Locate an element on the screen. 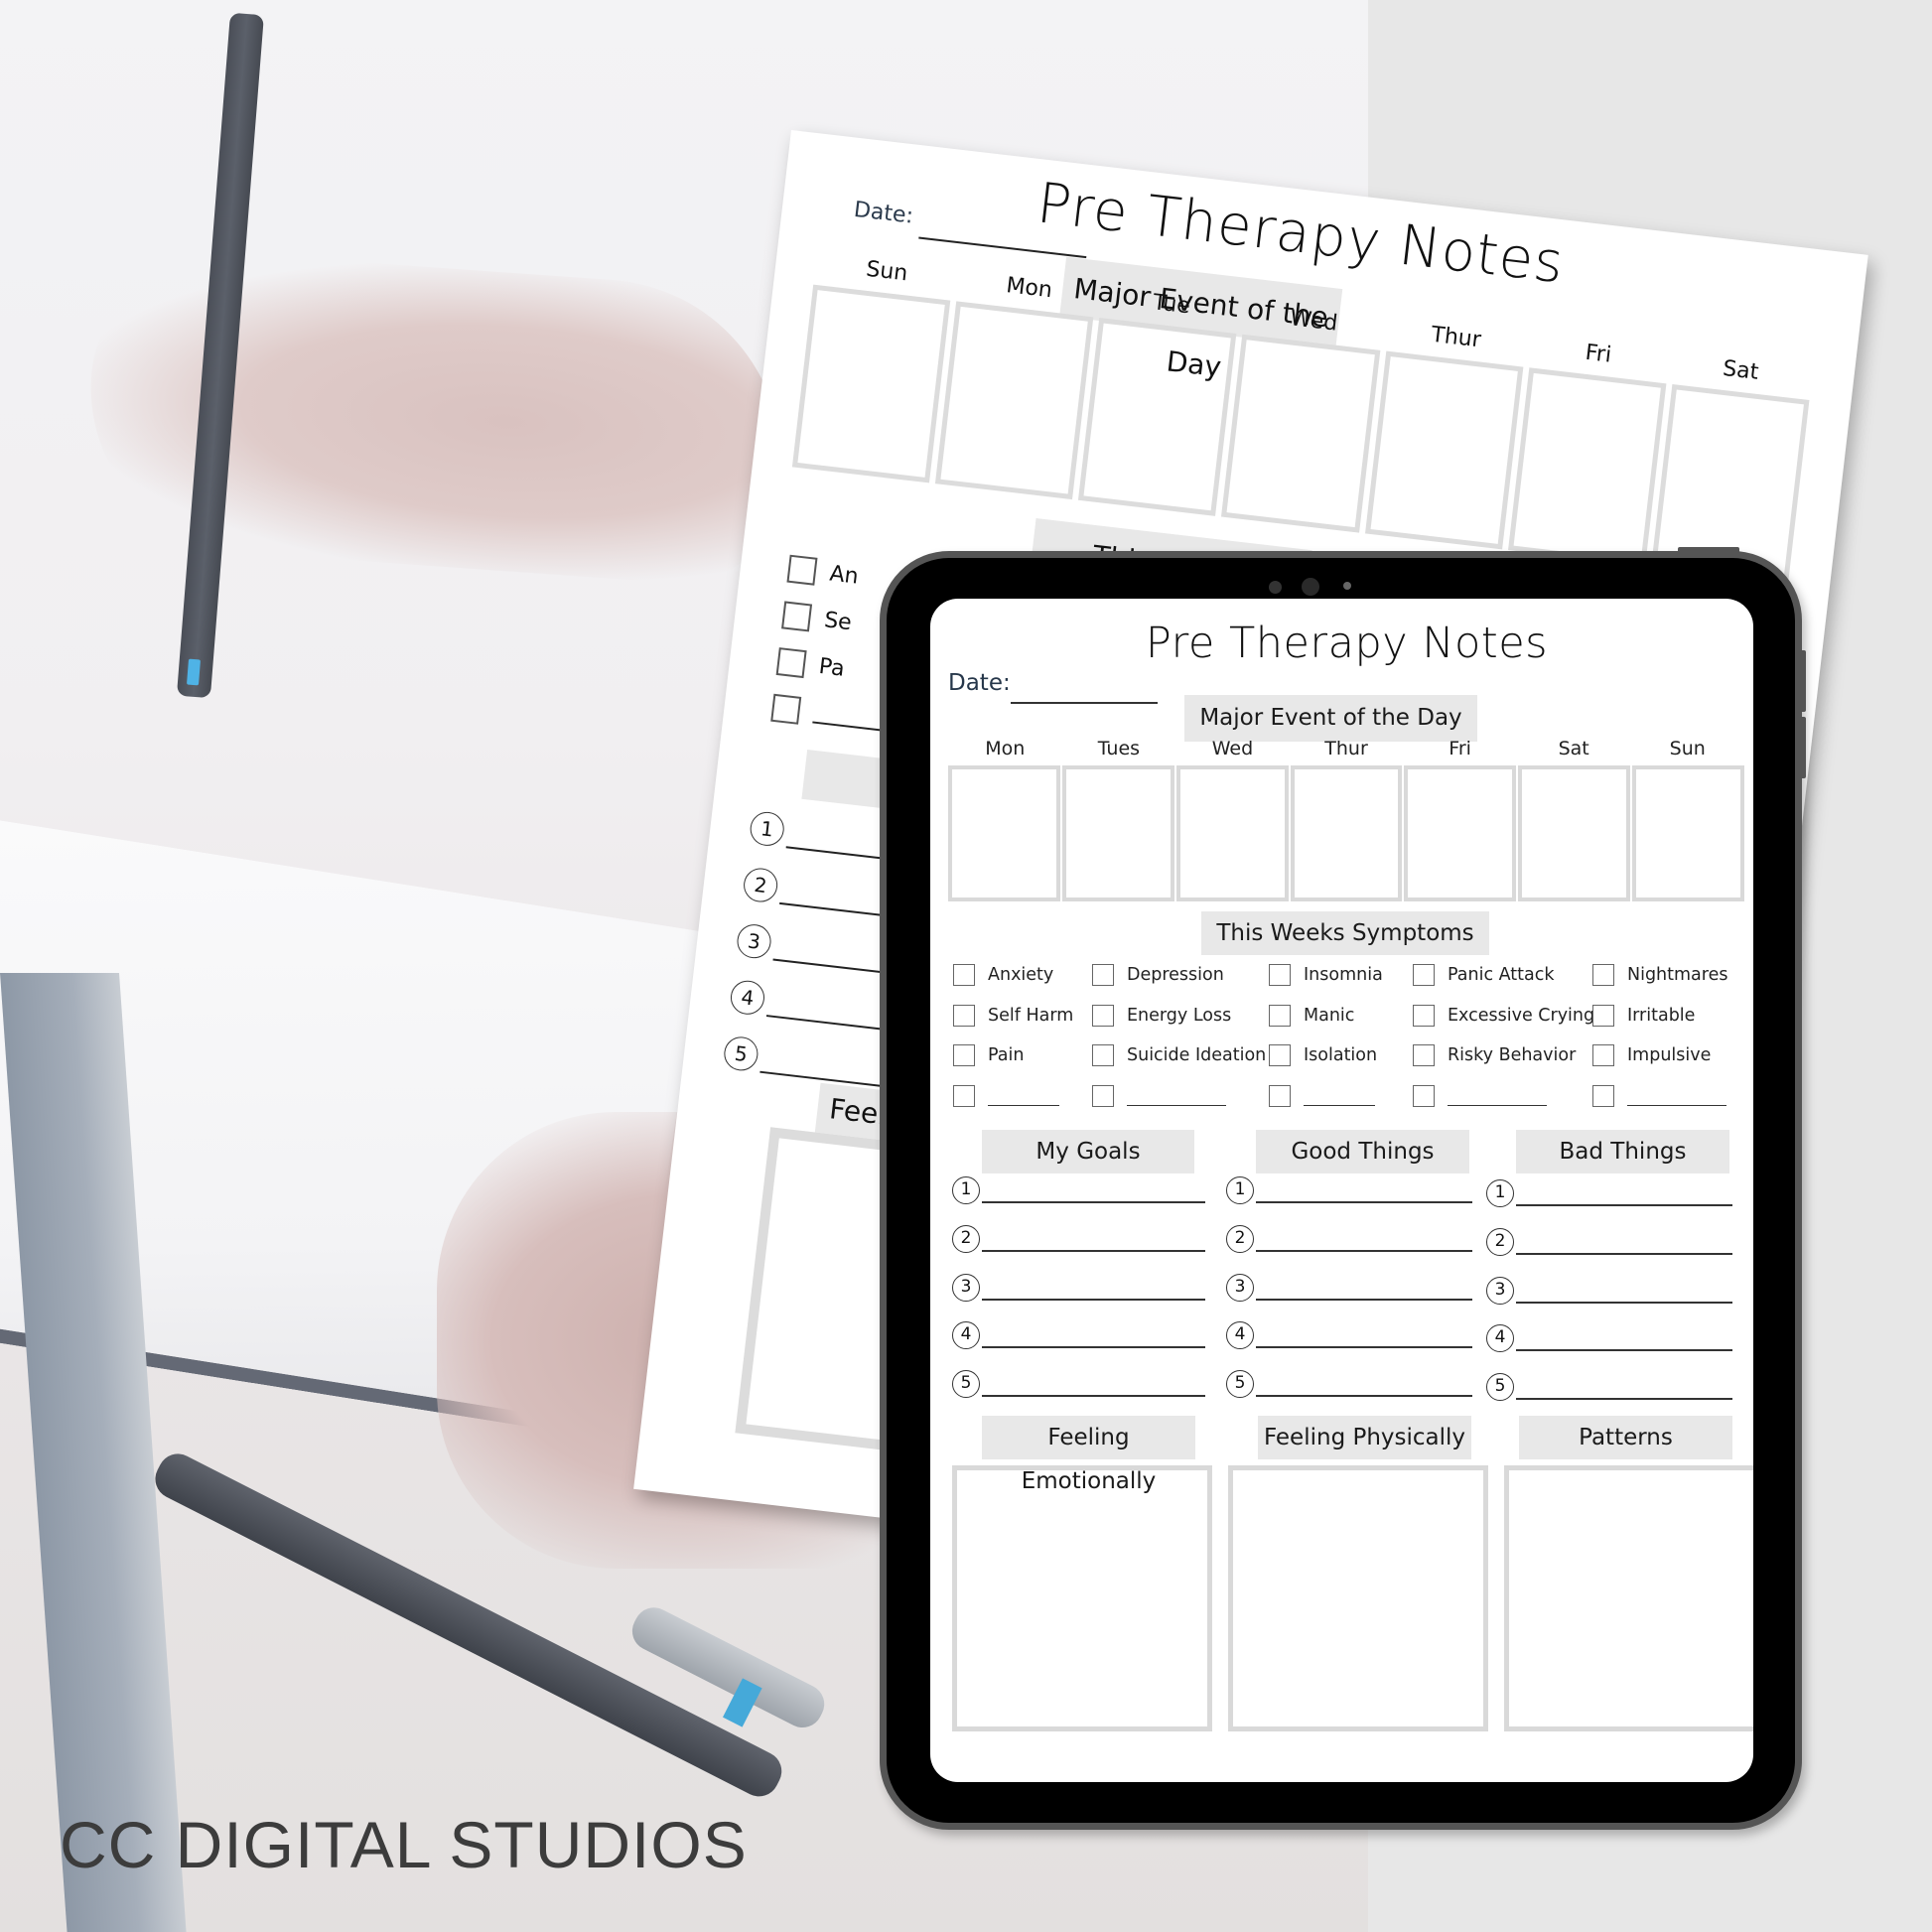 Image resolution: width=1932 pixels, height=1932 pixels. paper-day: Fri is located at coordinates (1599, 354).